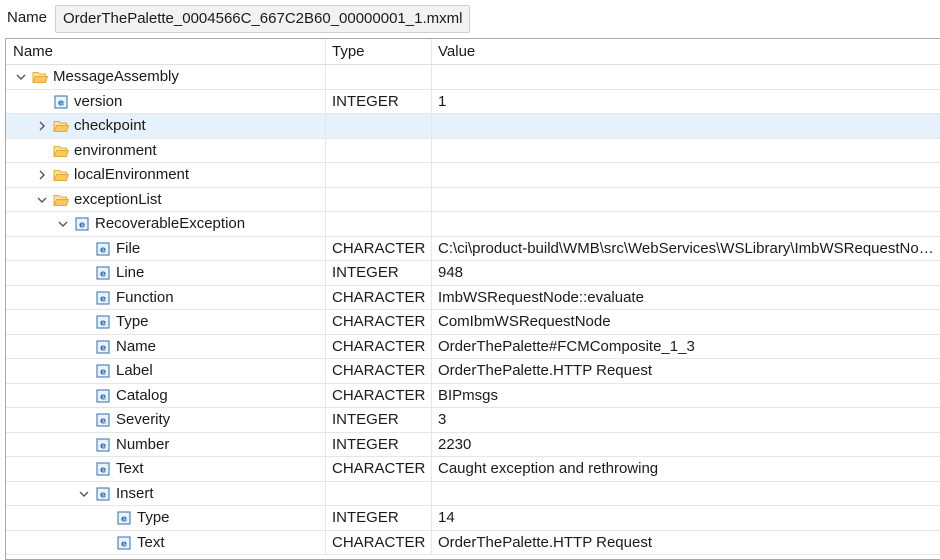 This screenshot has width=940, height=560. Describe the element at coordinates (473, 101) in the screenshot. I see `tree-row: e version INTEGER 1` at that location.